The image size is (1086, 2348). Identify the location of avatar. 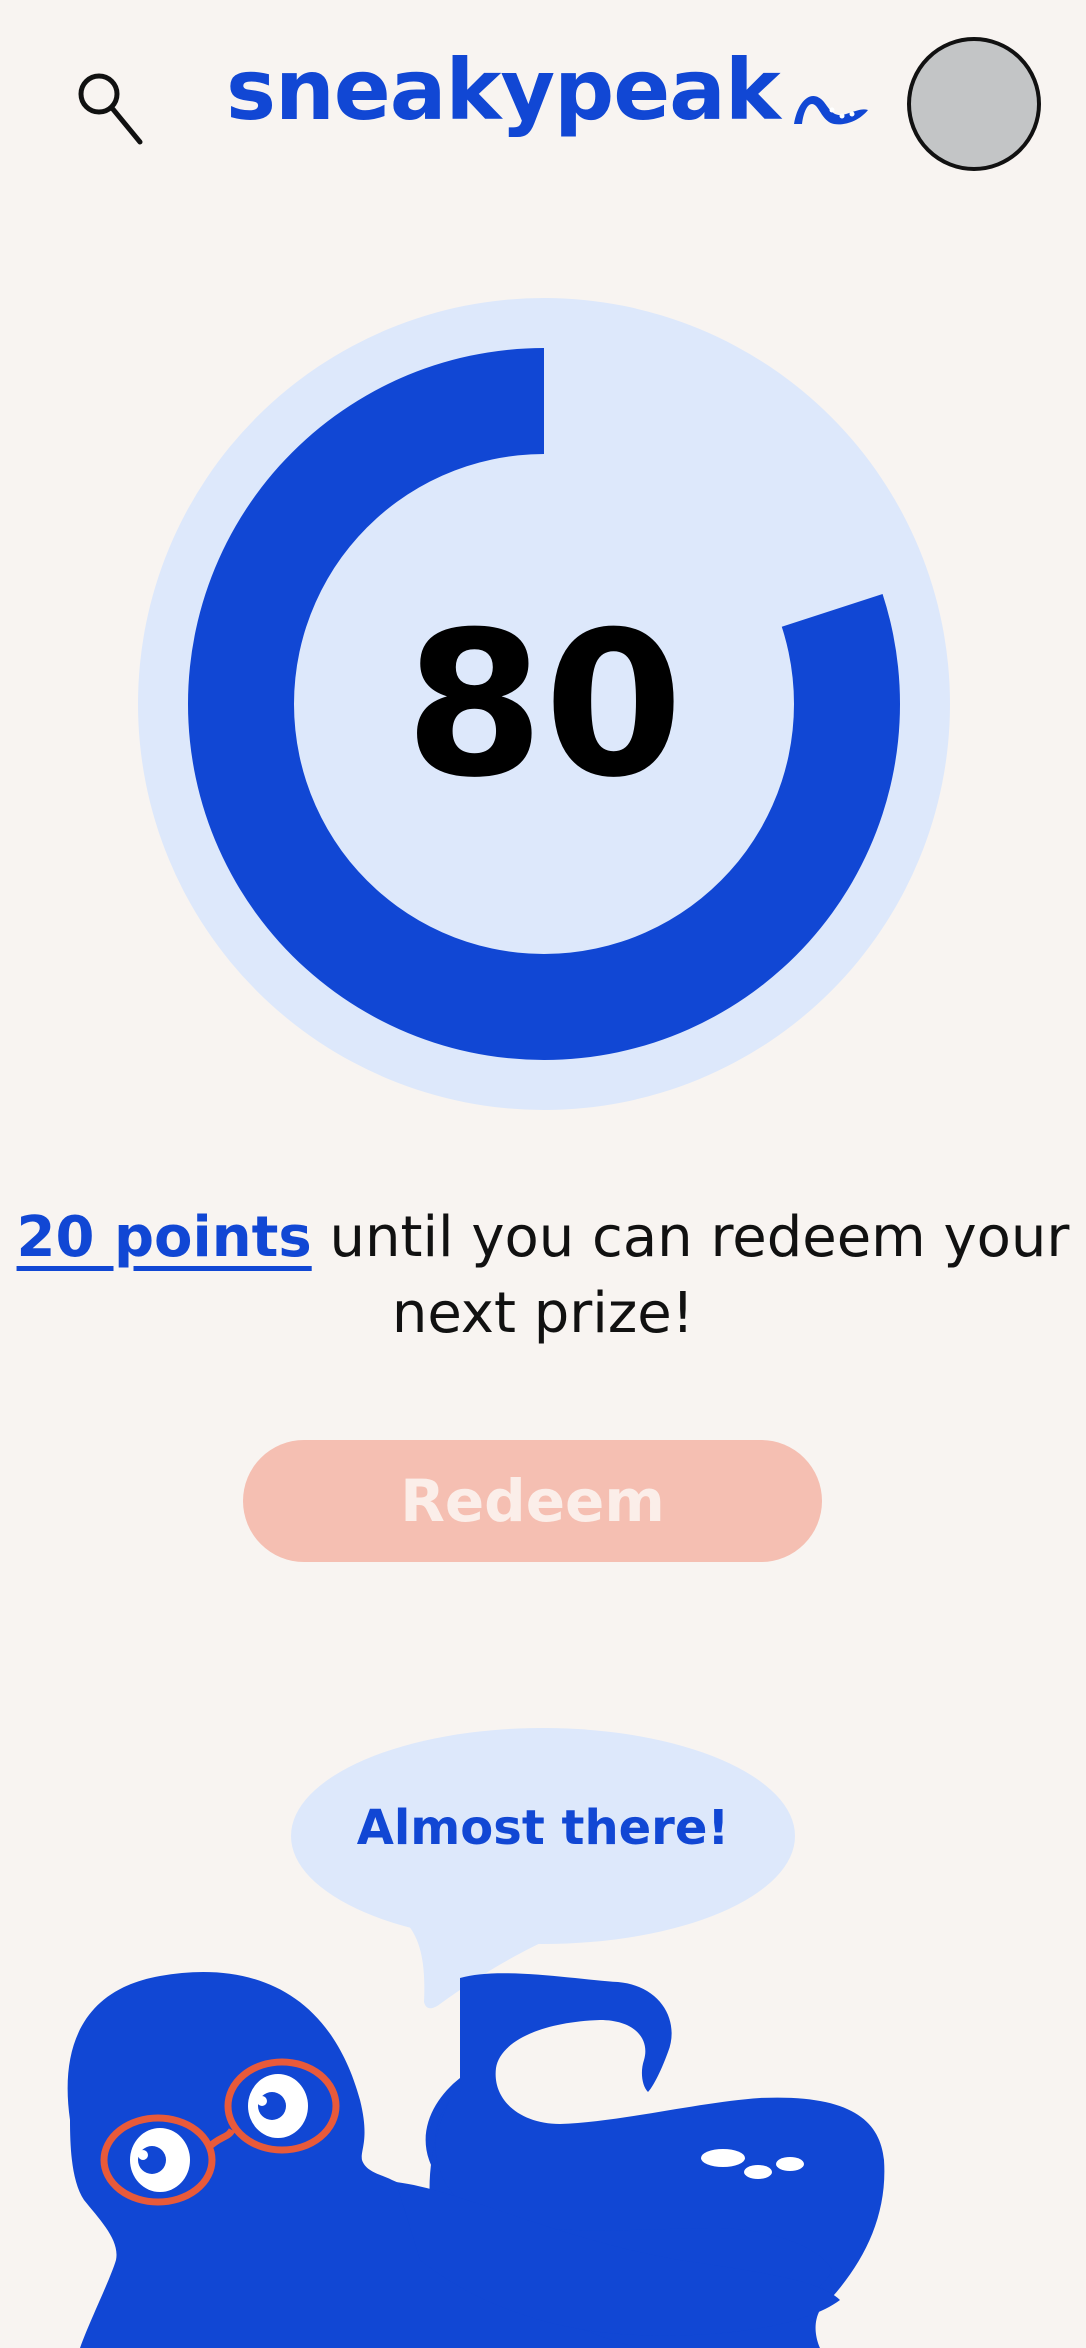
(974, 104).